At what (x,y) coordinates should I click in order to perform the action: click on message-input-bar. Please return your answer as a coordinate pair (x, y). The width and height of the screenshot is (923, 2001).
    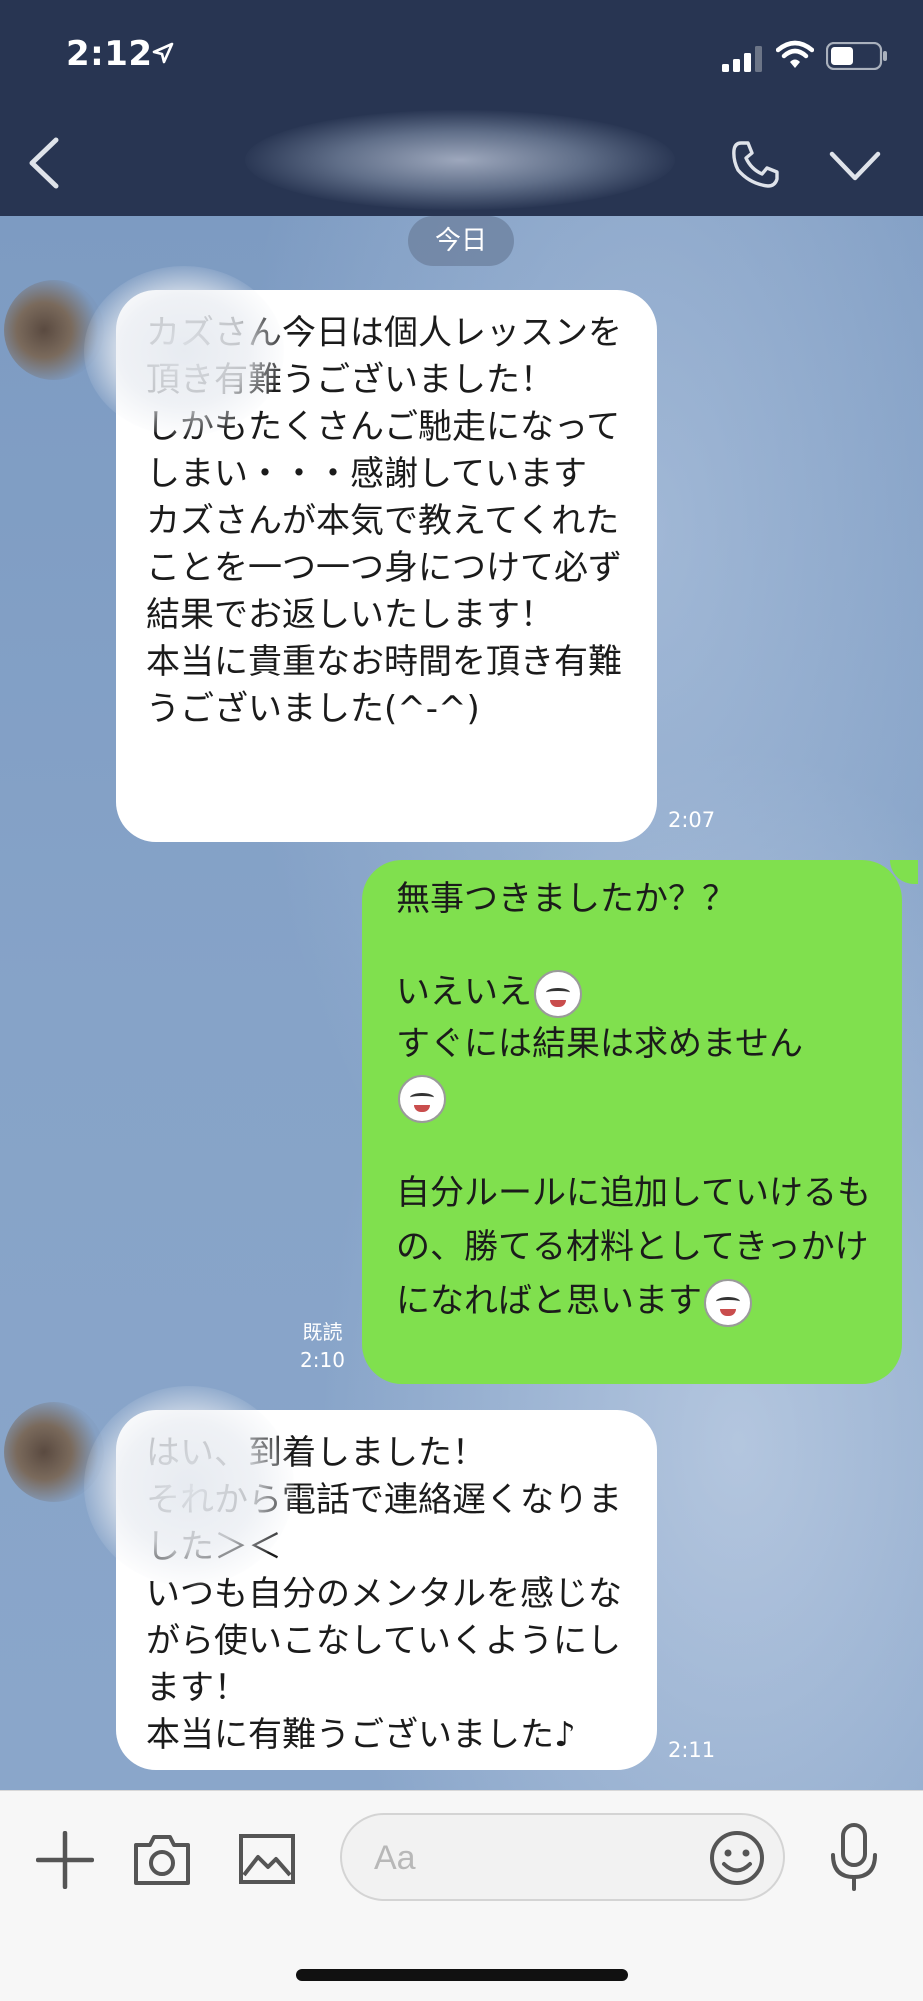
    Looking at the image, I should click on (461, 1895).